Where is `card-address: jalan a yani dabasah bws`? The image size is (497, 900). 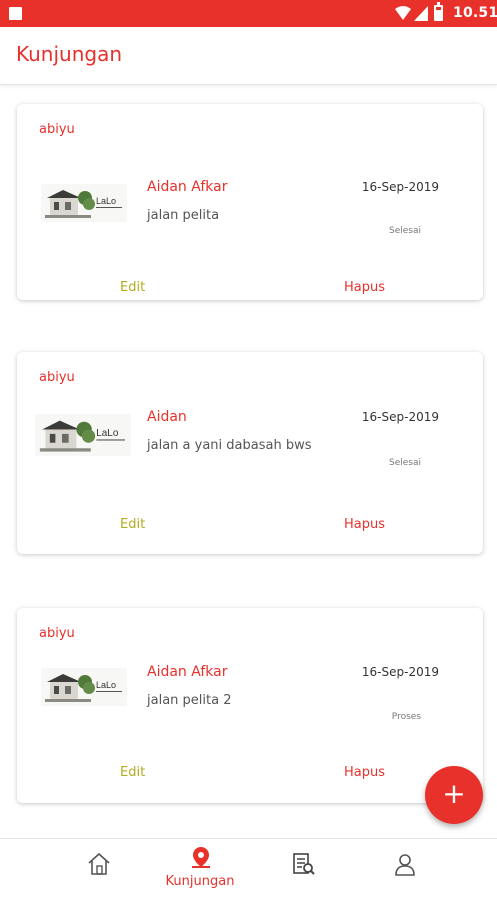 card-address: jalan a yani dabasah bws is located at coordinates (229, 445).